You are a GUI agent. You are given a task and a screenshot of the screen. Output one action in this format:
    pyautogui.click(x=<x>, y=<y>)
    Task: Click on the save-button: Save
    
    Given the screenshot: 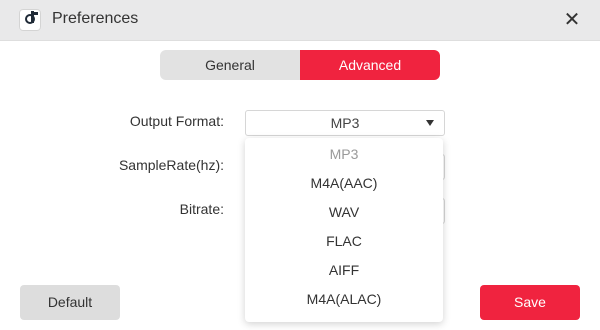 What is the action you would take?
    pyautogui.click(x=530, y=302)
    